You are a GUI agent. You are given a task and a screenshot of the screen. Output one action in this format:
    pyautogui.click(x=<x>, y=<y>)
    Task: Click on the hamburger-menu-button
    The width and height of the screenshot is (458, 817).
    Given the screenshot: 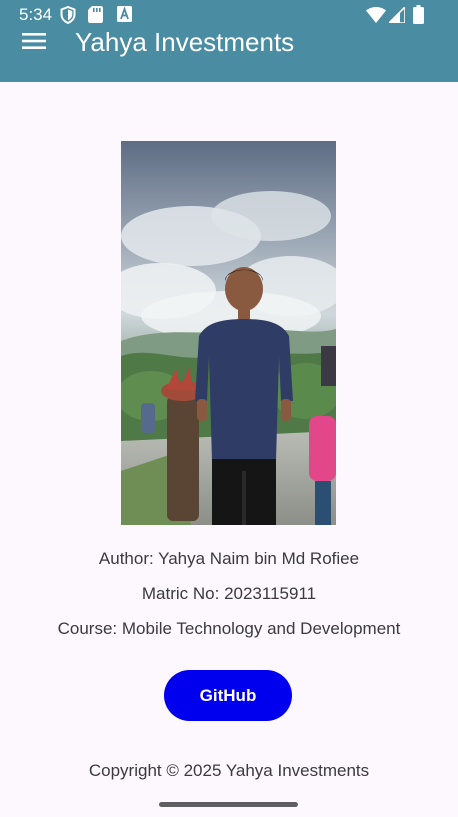 What is the action you would take?
    pyautogui.click(x=34, y=41)
    